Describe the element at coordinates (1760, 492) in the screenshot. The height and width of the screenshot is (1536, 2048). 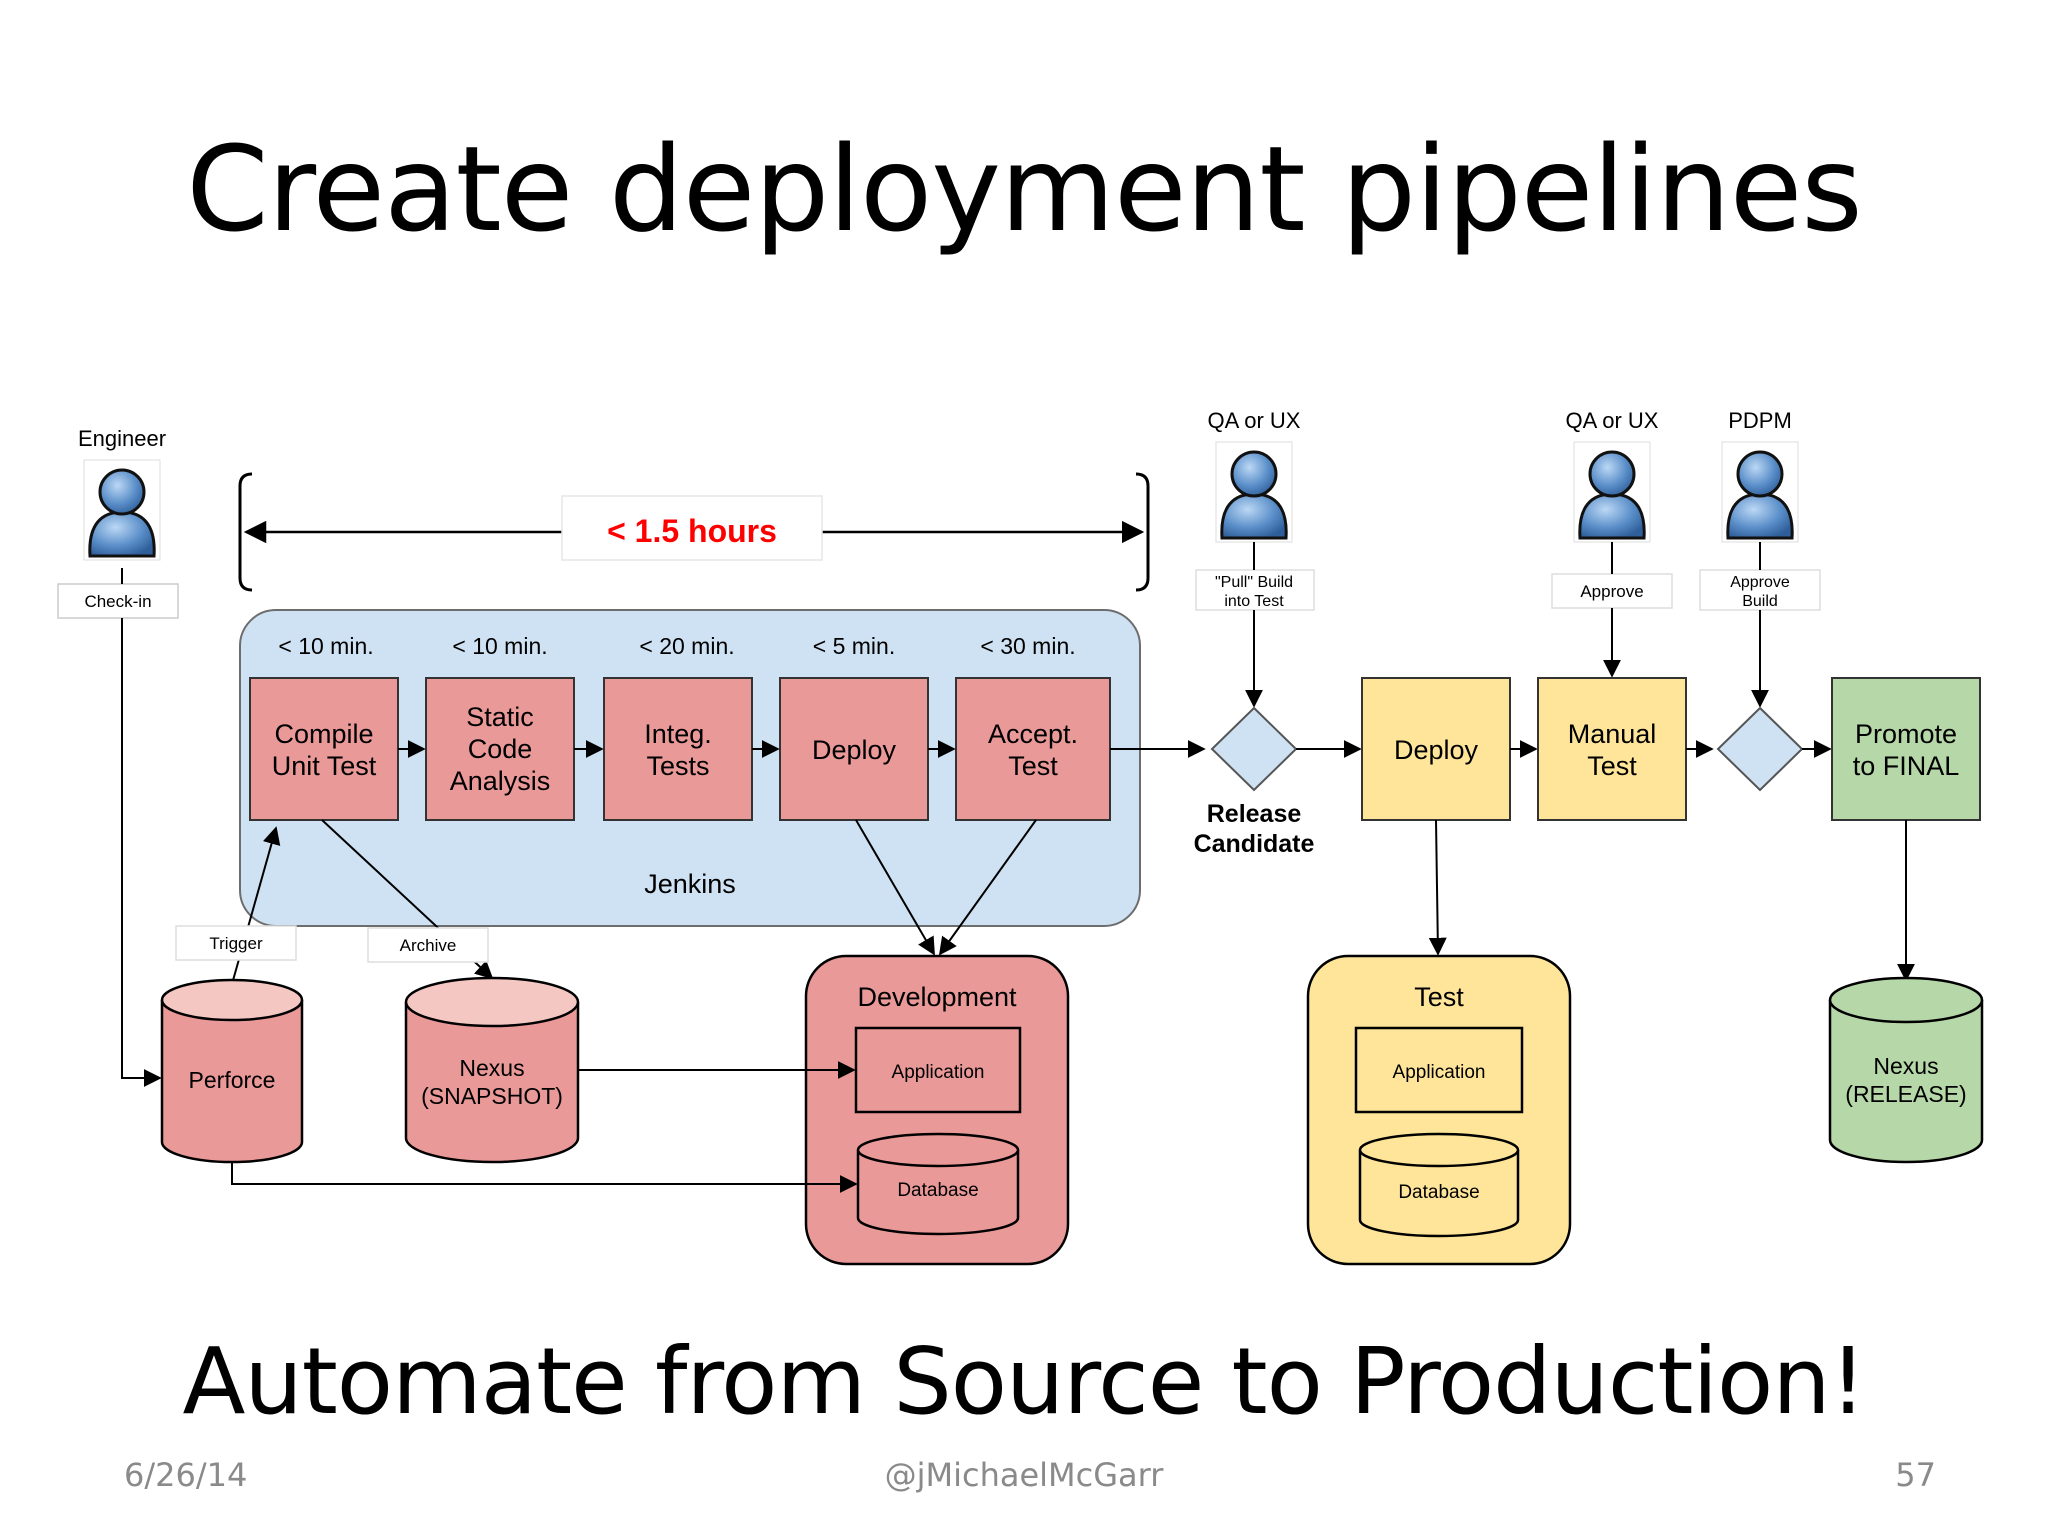
I see `pdpm-person-icon` at that location.